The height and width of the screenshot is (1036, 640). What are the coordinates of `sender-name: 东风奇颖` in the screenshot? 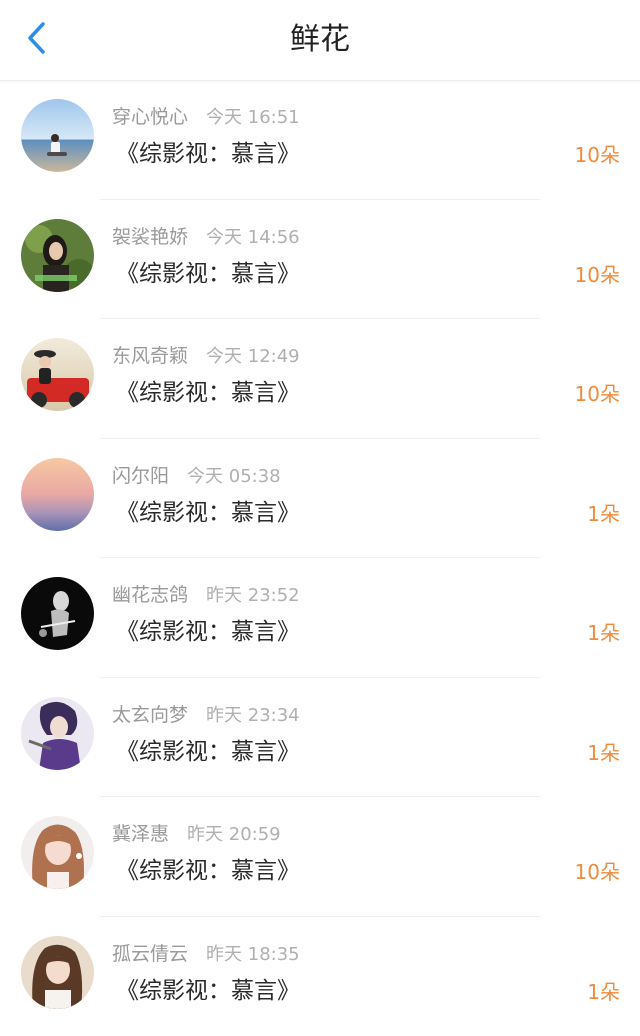 It's located at (150, 356).